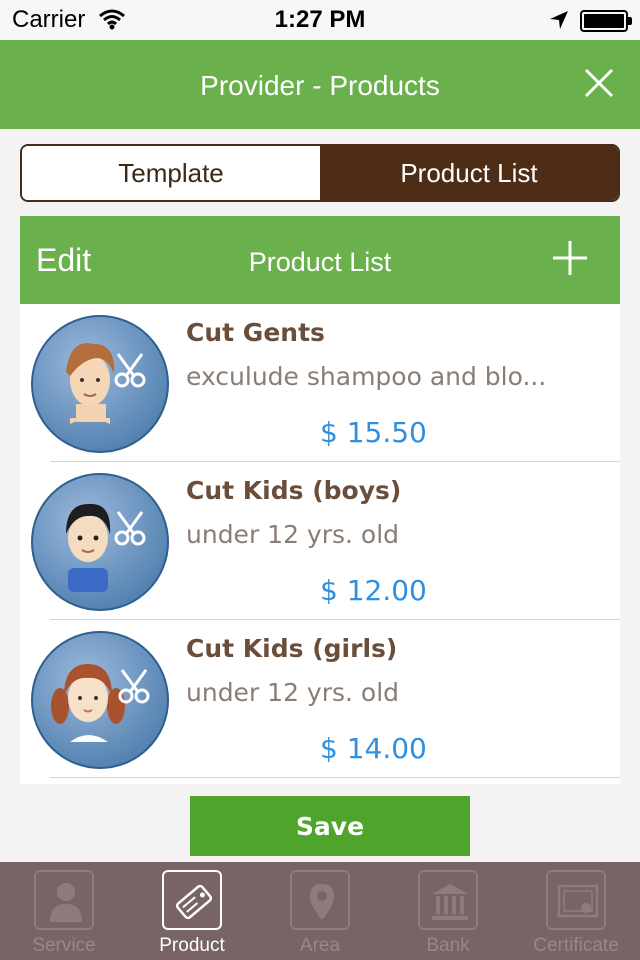  I want to click on location-arrow-icon, so click(559, 20).